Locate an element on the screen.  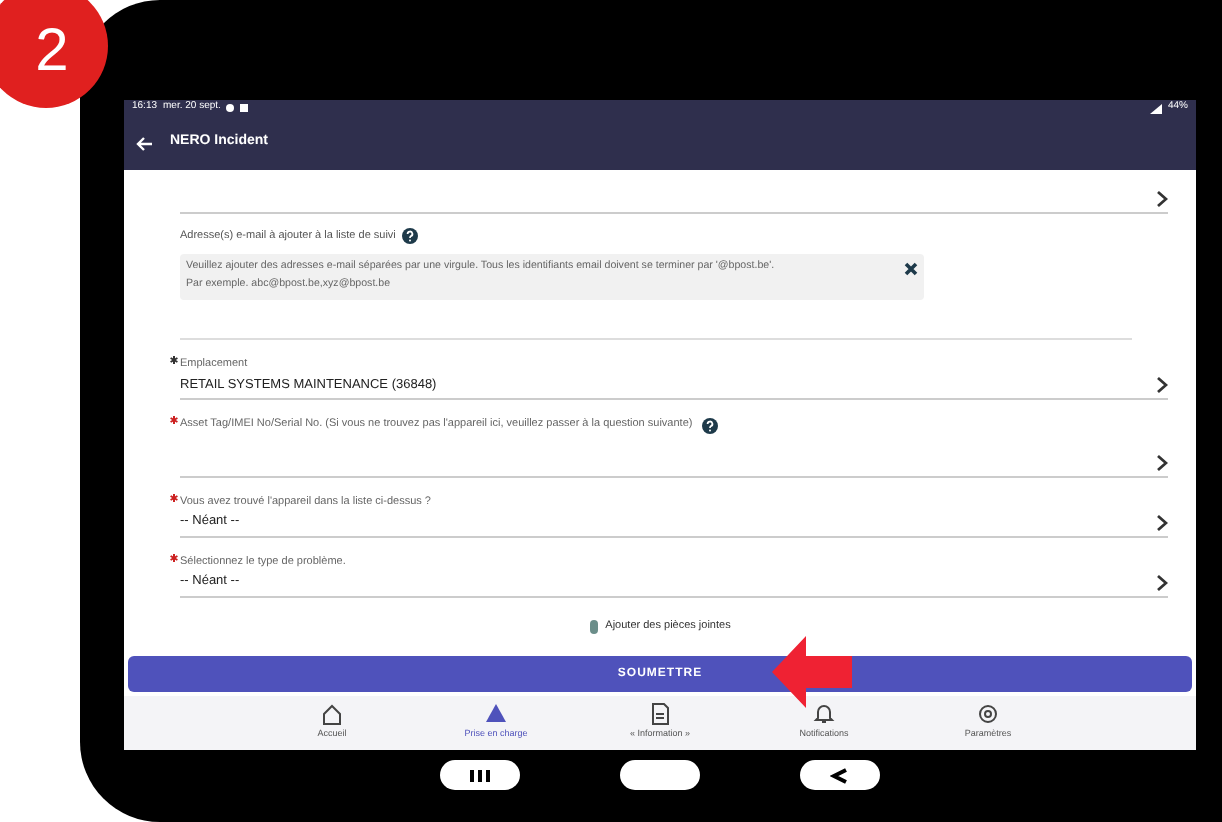
bell-icon is located at coordinates (824, 714).